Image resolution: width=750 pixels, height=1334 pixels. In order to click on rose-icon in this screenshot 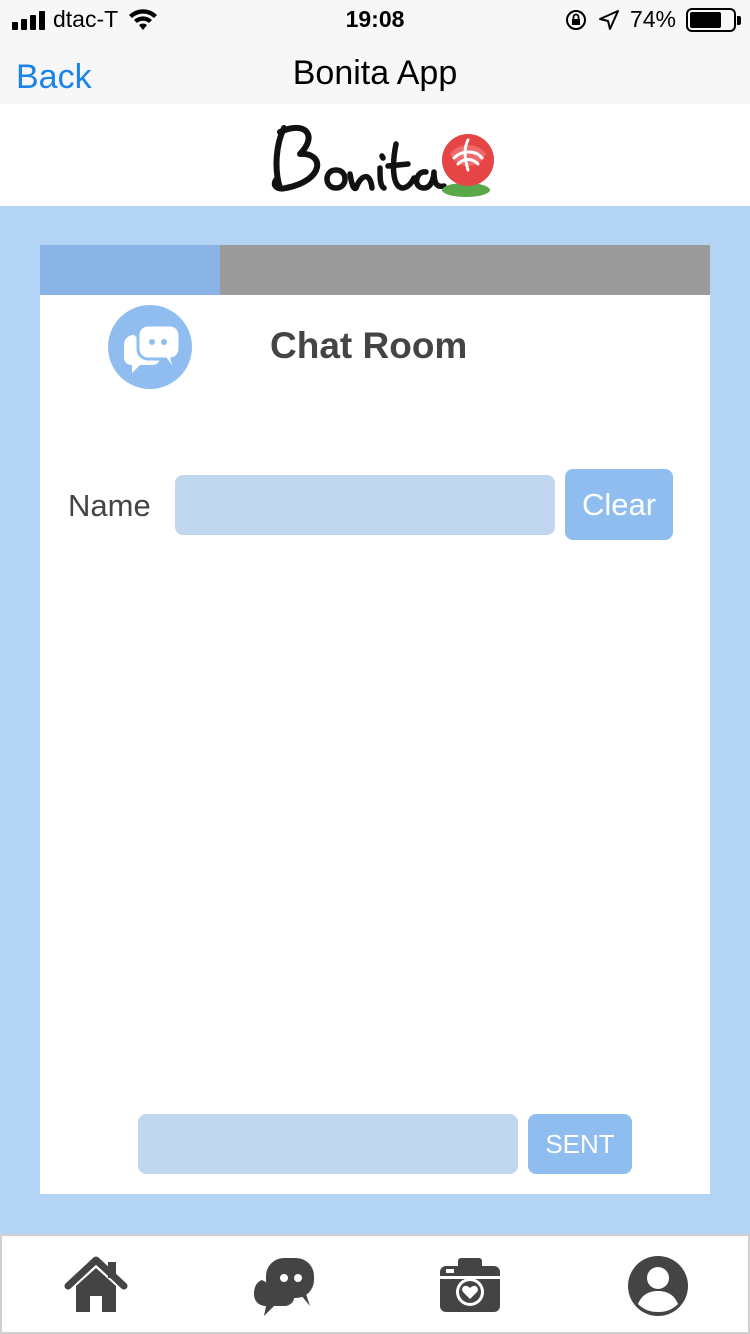, I will do `click(468, 165)`.